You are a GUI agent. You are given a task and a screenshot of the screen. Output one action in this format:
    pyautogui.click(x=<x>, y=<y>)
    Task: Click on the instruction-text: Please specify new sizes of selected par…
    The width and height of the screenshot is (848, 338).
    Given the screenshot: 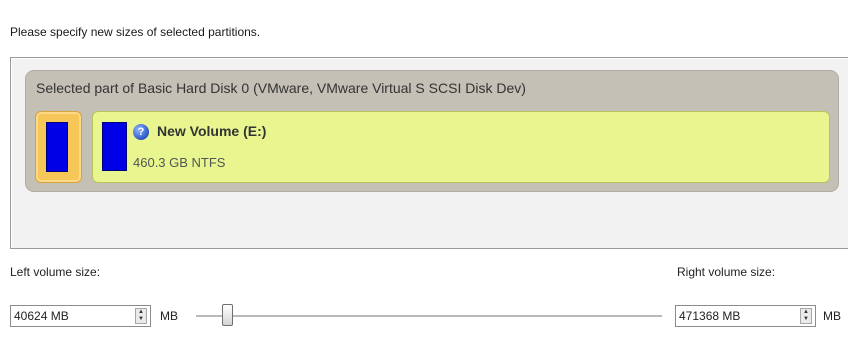 What is the action you would take?
    pyautogui.click(x=135, y=32)
    